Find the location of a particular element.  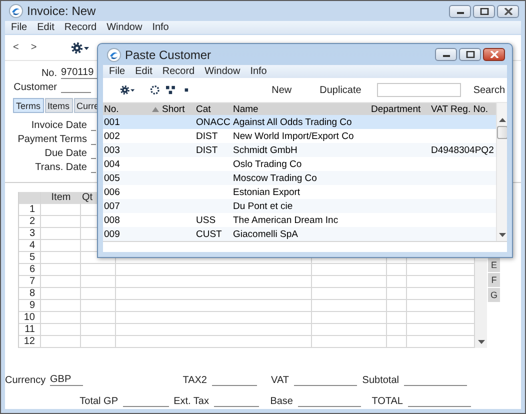

line-number: 1 is located at coordinates (32, 210).